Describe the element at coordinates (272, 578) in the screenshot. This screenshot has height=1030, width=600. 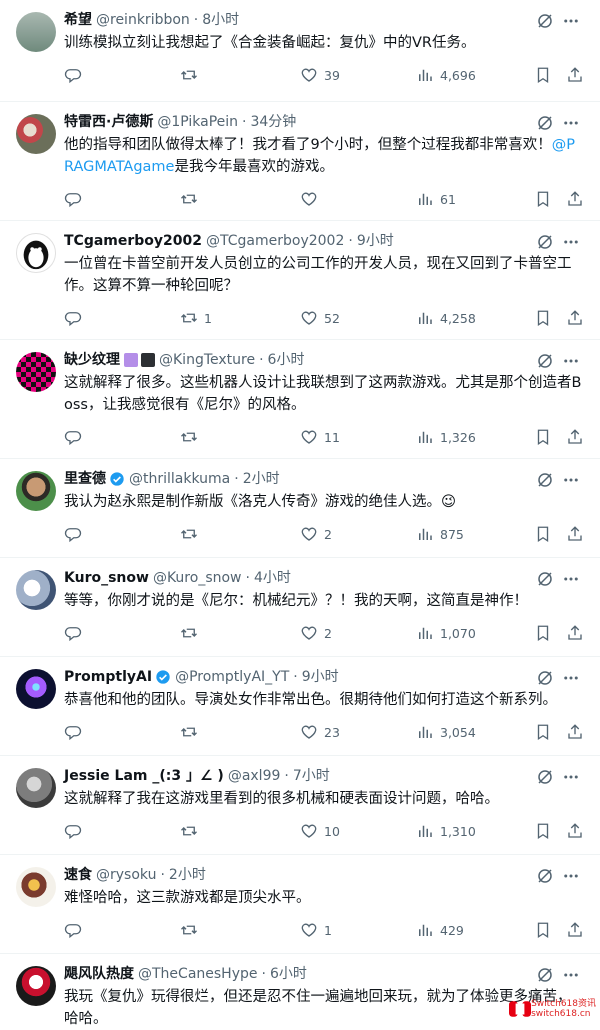
I see `timestamp: 4小时` at that location.